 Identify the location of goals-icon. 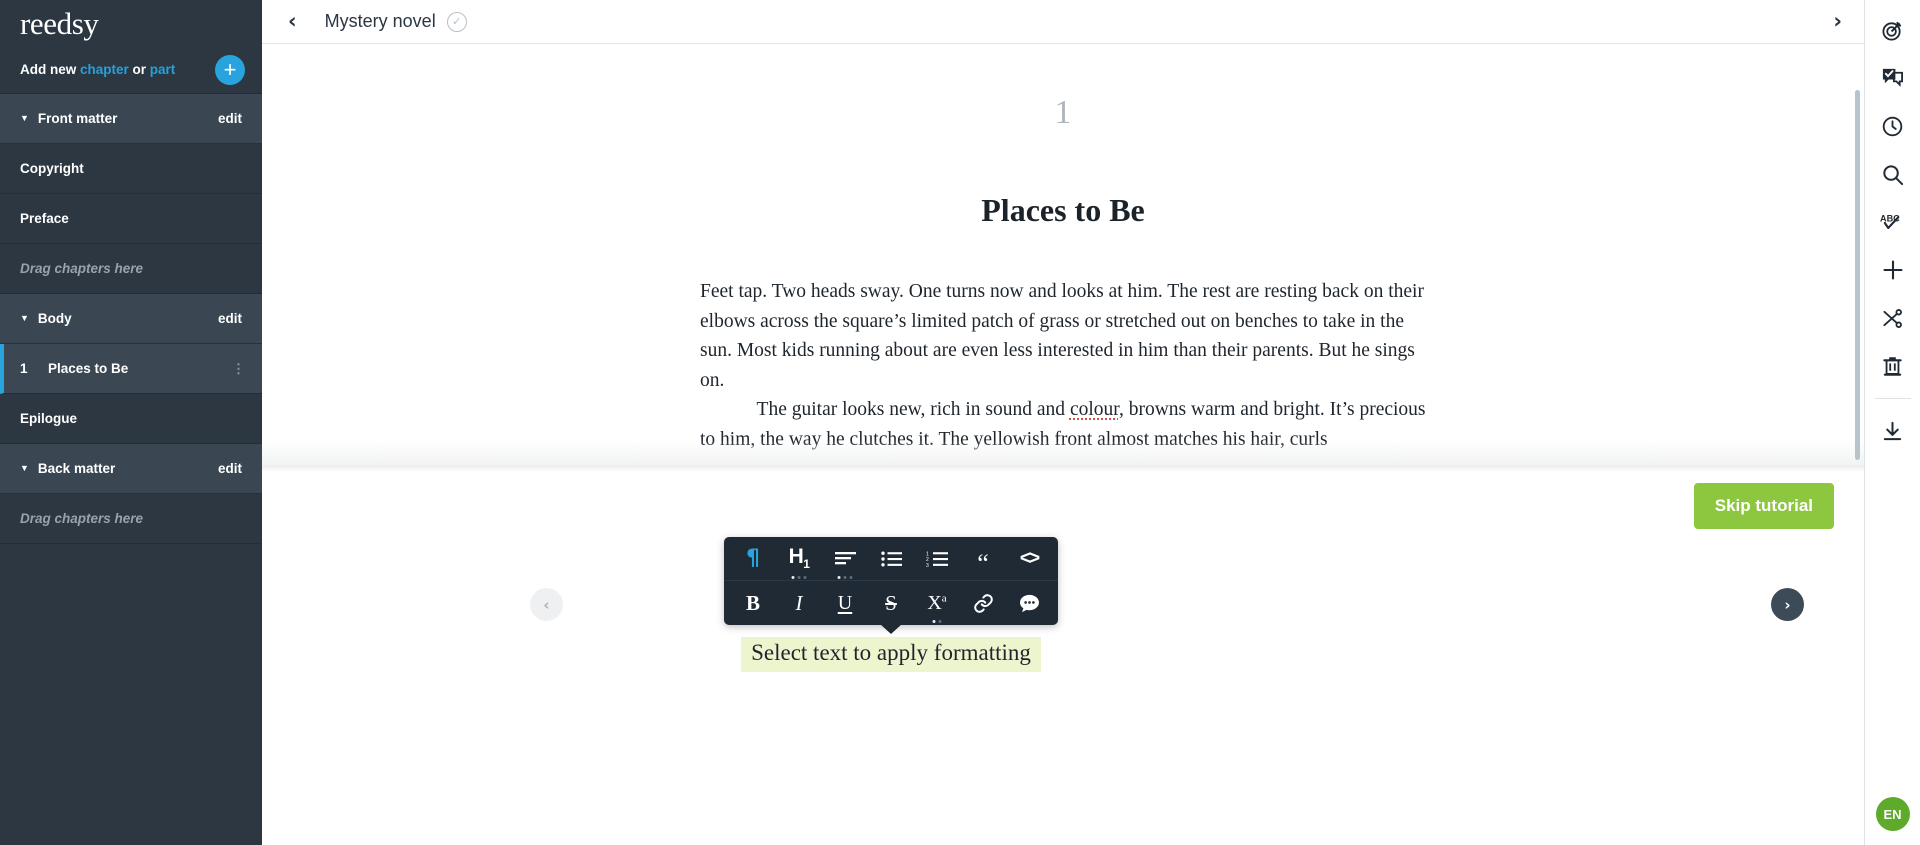
(1892, 30).